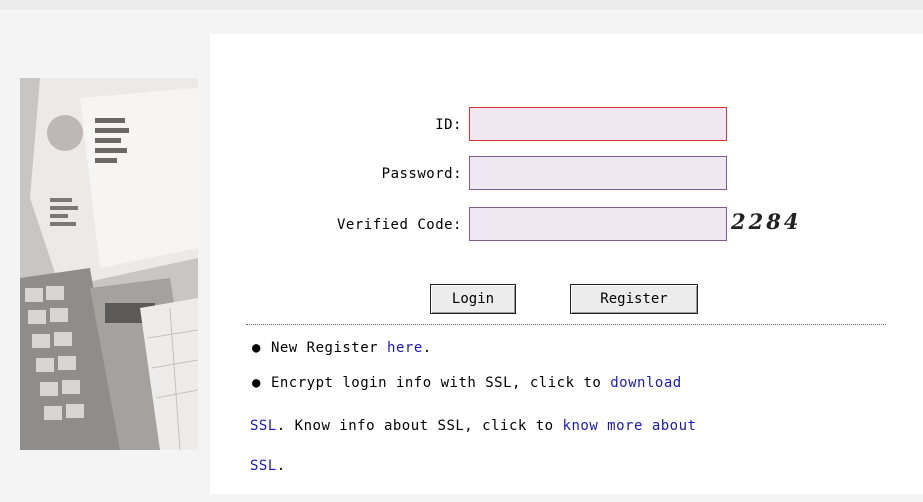 The width and height of the screenshot is (923, 502). I want to click on register-text: New Register, so click(324, 348).